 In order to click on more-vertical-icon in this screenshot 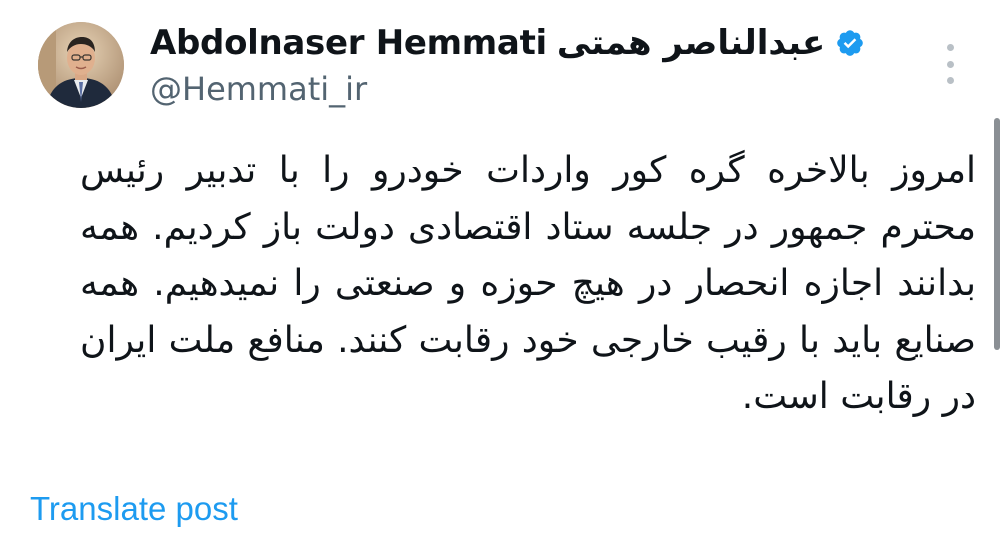, I will do `click(950, 64)`.